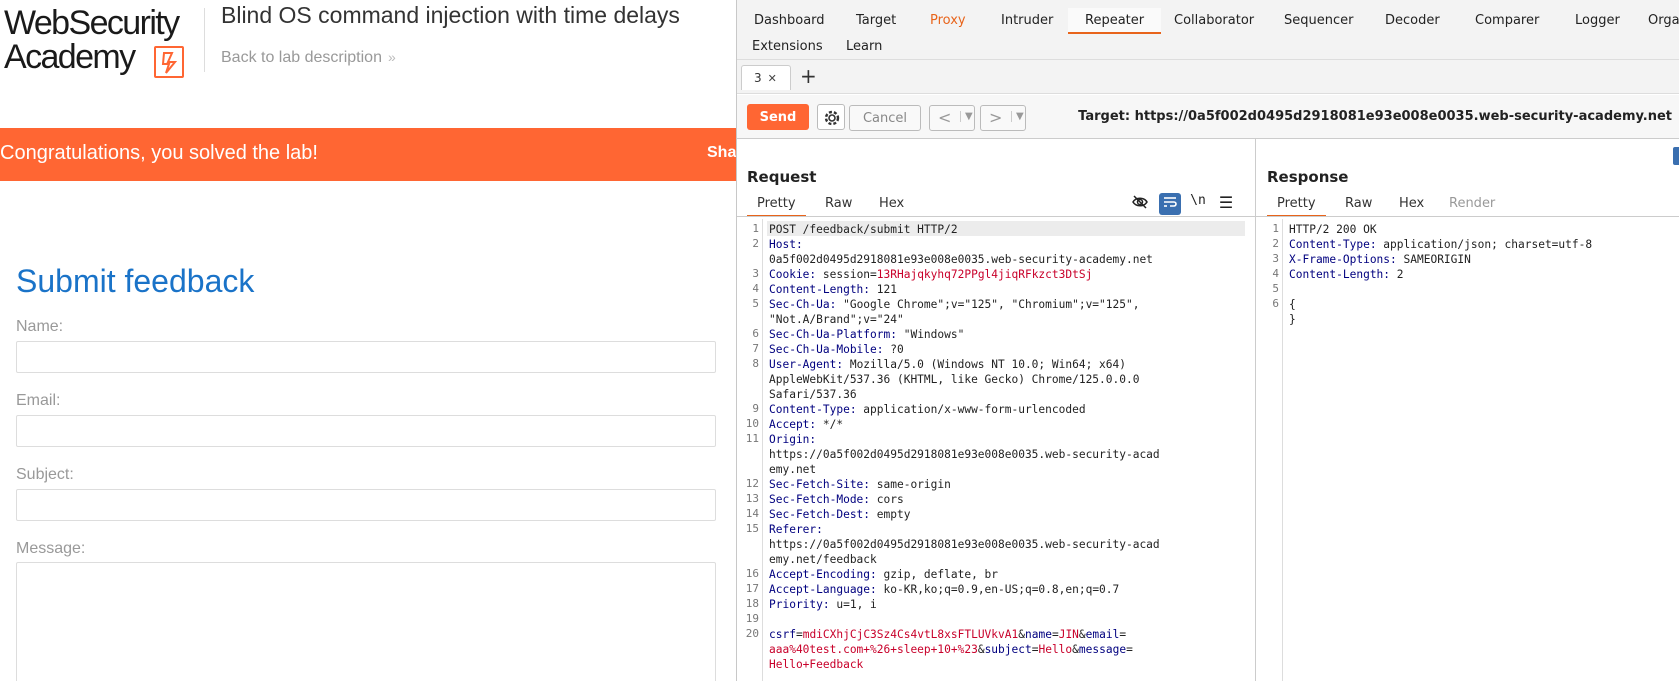  What do you see at coordinates (793, 469) in the screenshot?
I see `header-value: emy.net` at bounding box center [793, 469].